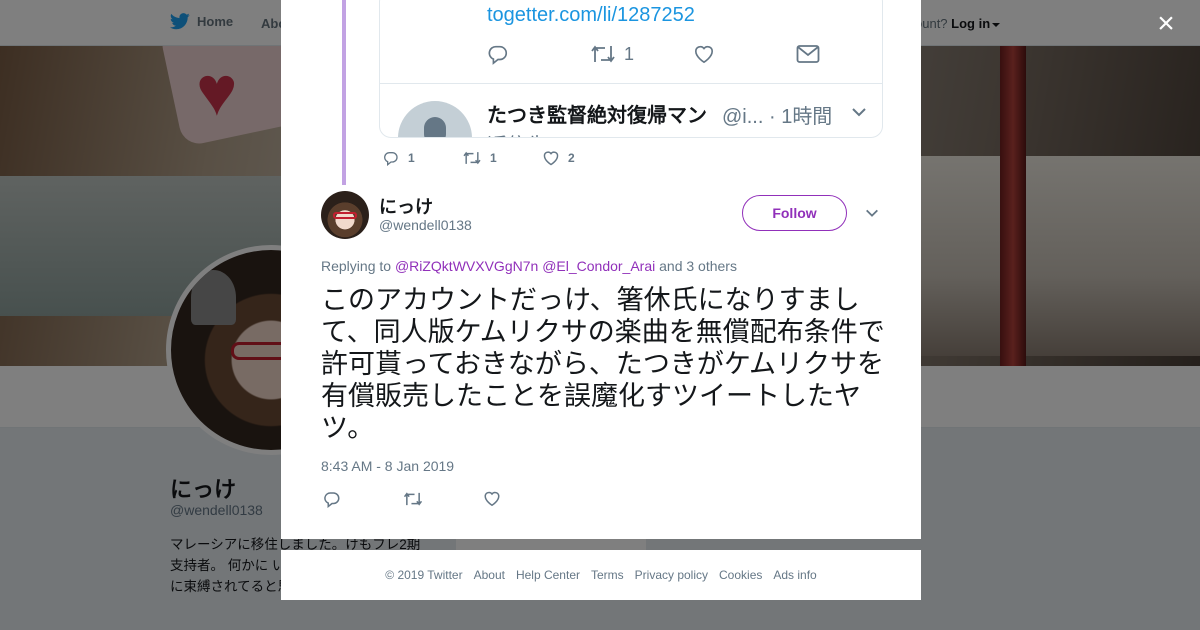 This screenshot has height=630, width=1200. What do you see at coordinates (411, 158) in the screenshot?
I see `parent-reply-count: 1` at bounding box center [411, 158].